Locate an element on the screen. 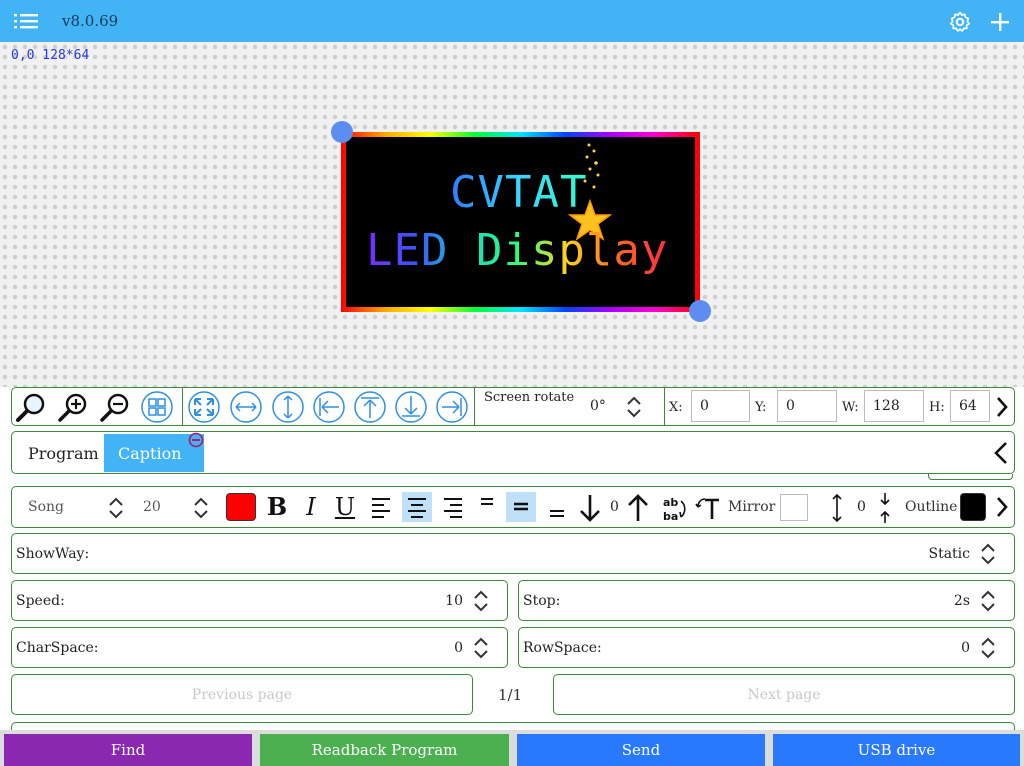 The image size is (1024, 766). gear-icon is located at coordinates (960, 22).